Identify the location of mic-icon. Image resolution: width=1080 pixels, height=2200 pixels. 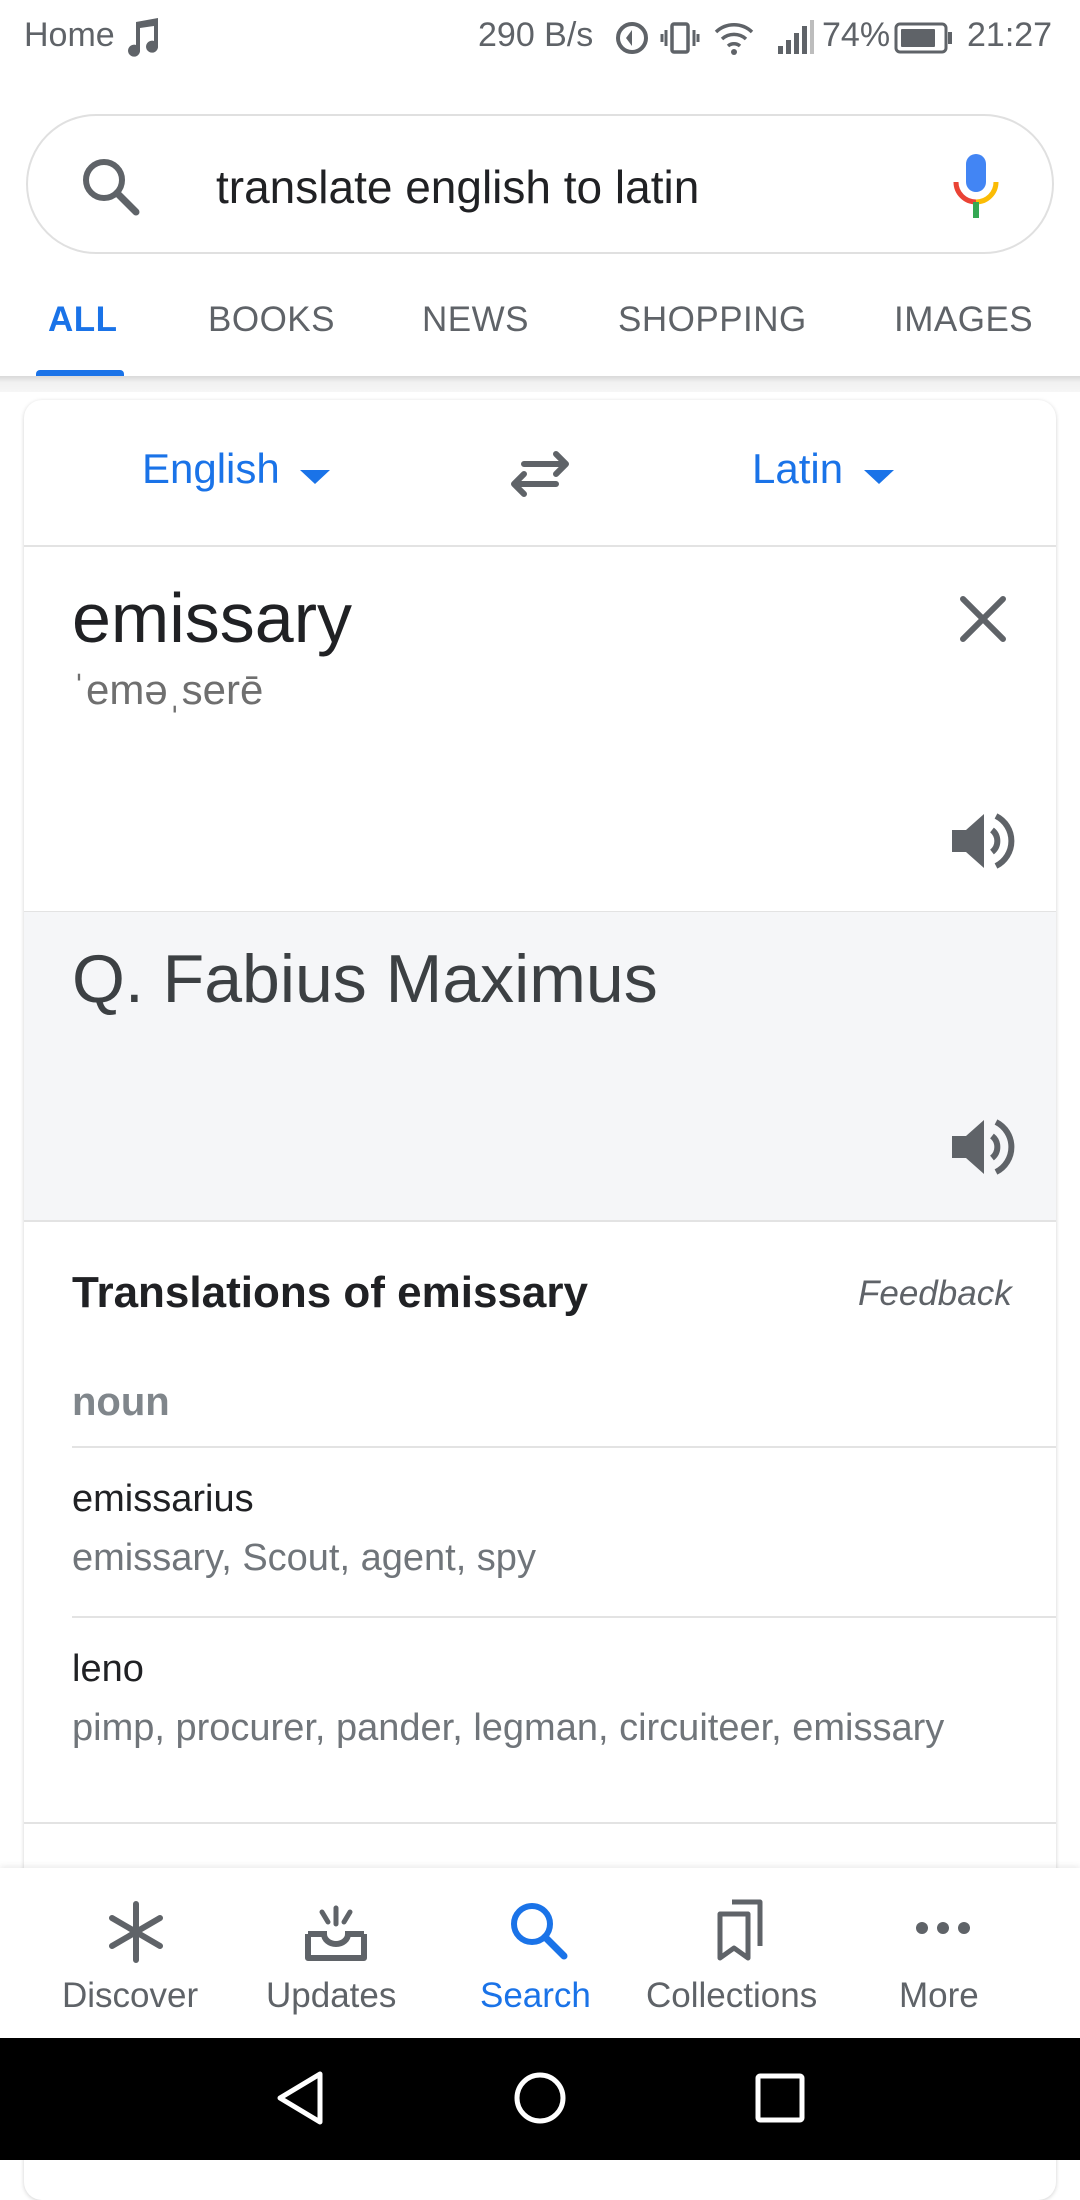
(976, 187).